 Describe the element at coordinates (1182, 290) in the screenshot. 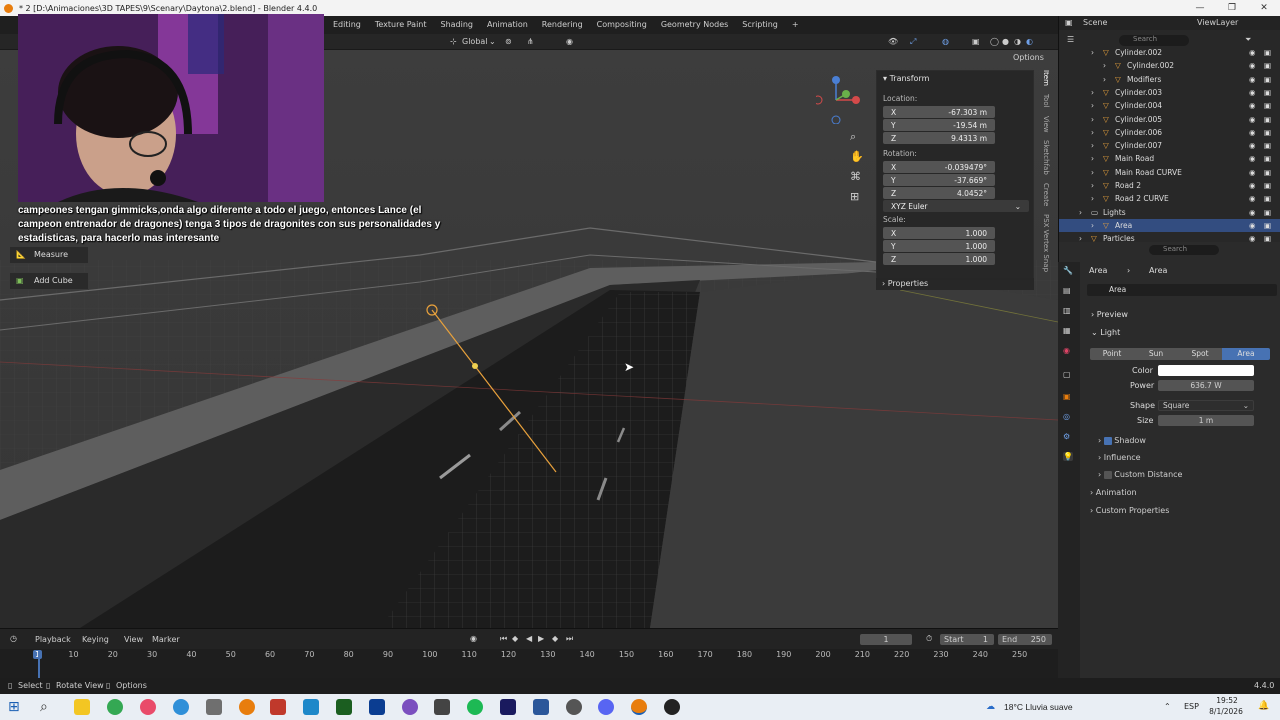

I see `light-data-name-field: Area` at that location.